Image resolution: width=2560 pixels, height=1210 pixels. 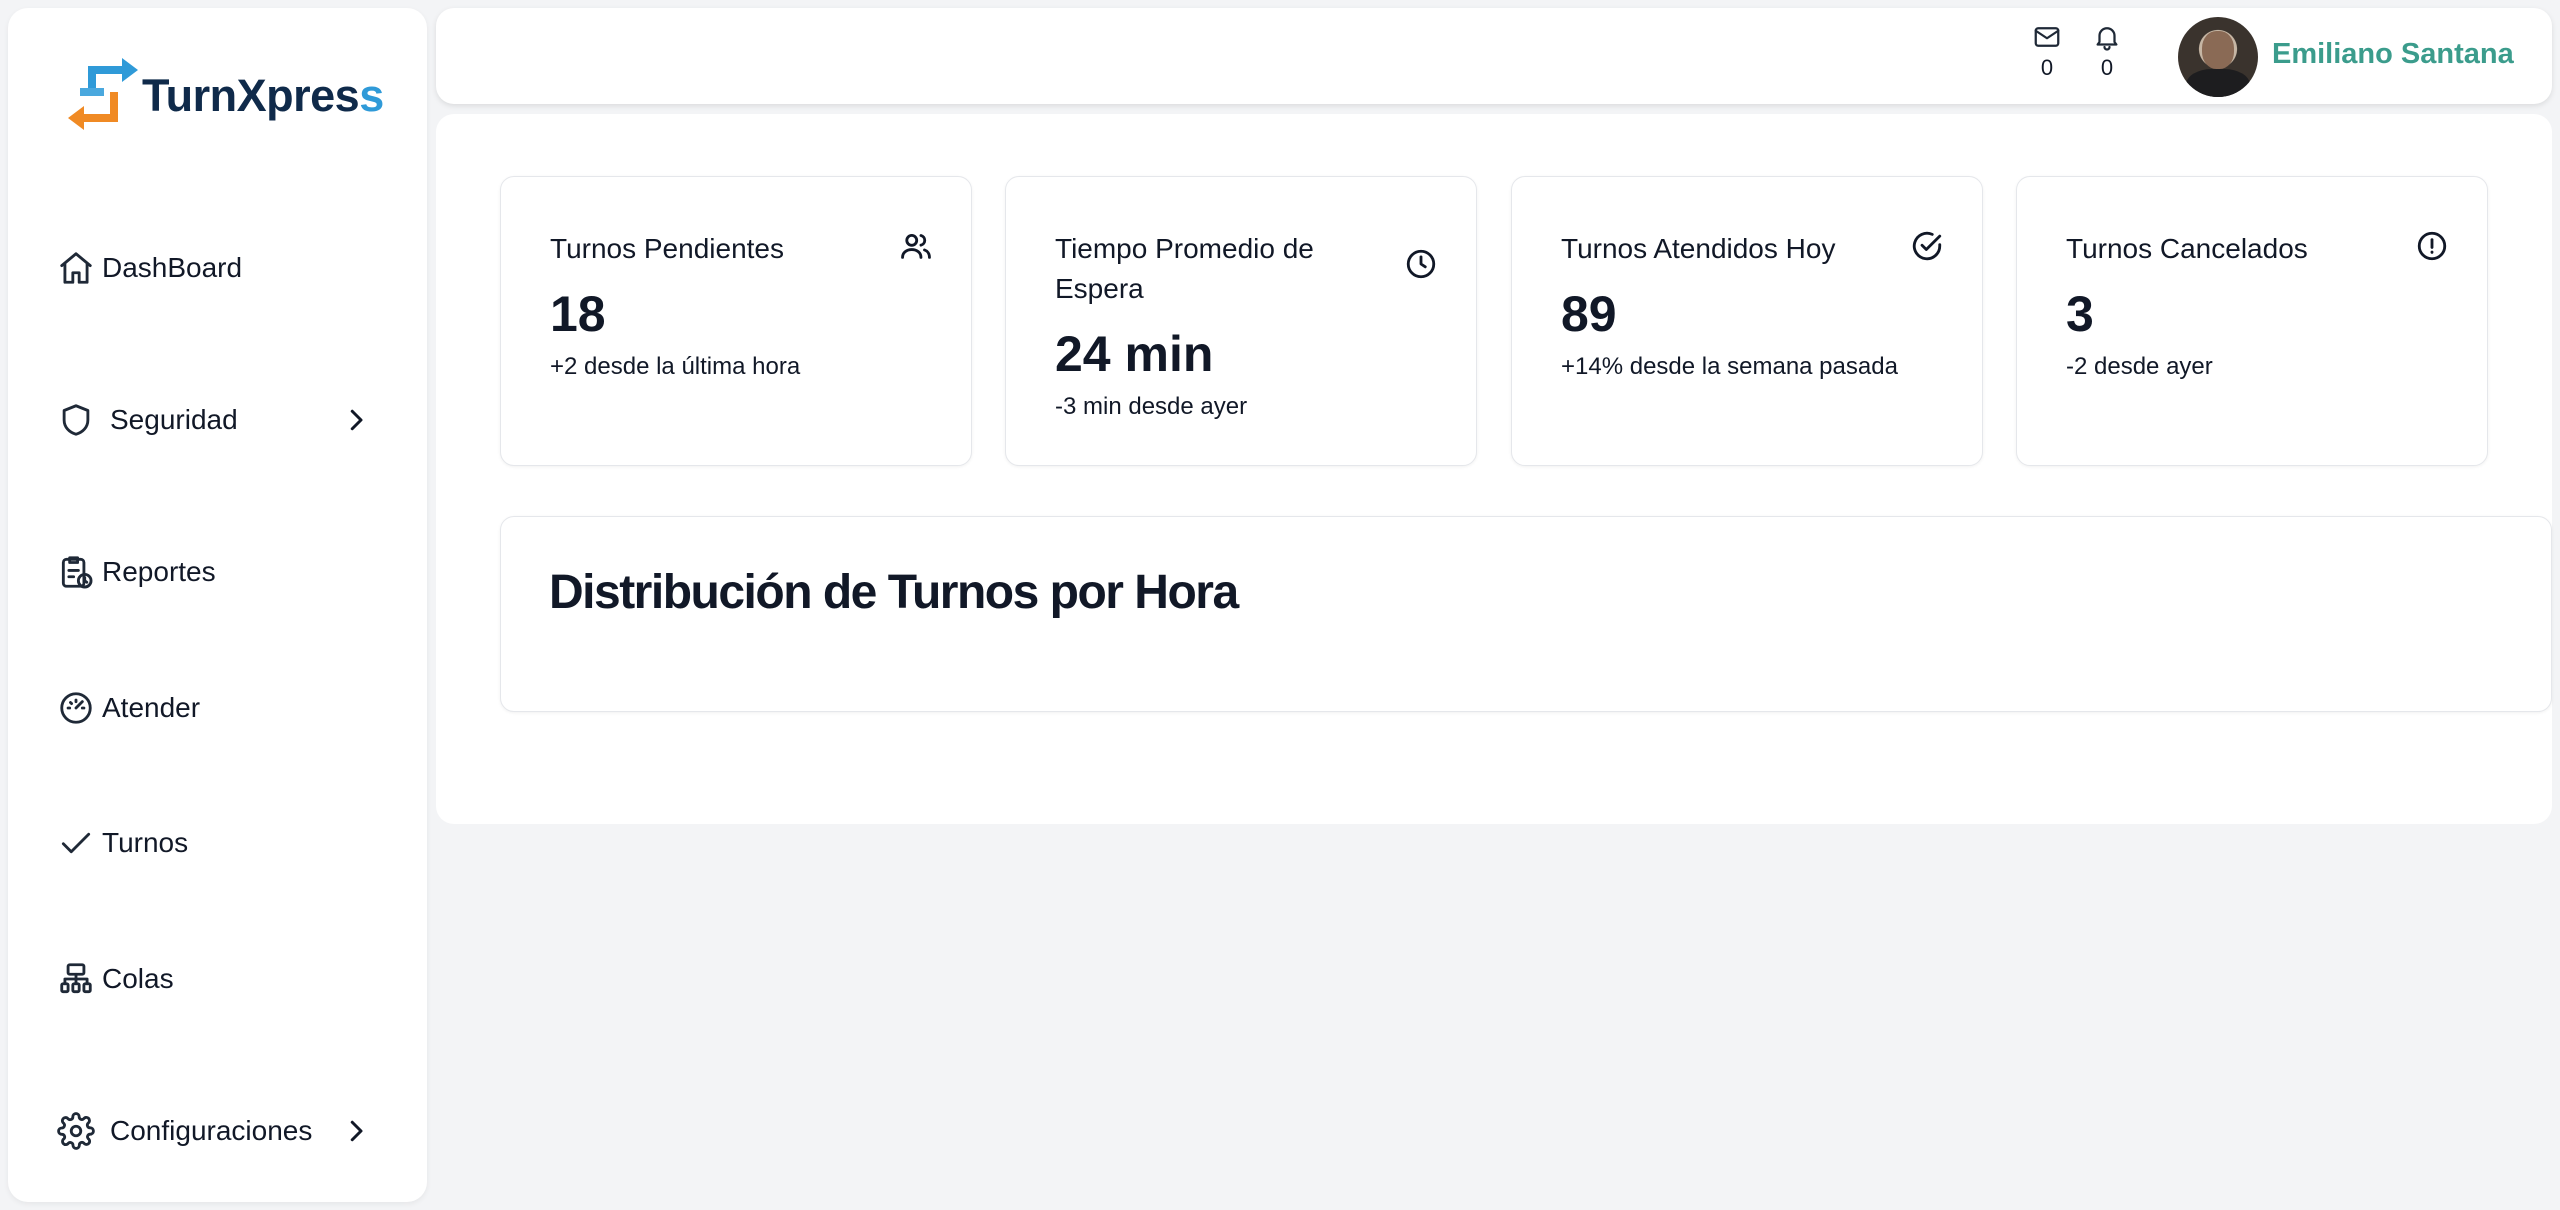 What do you see at coordinates (2139, 366) in the screenshot?
I see `stat-change: -2 desde ayer` at bounding box center [2139, 366].